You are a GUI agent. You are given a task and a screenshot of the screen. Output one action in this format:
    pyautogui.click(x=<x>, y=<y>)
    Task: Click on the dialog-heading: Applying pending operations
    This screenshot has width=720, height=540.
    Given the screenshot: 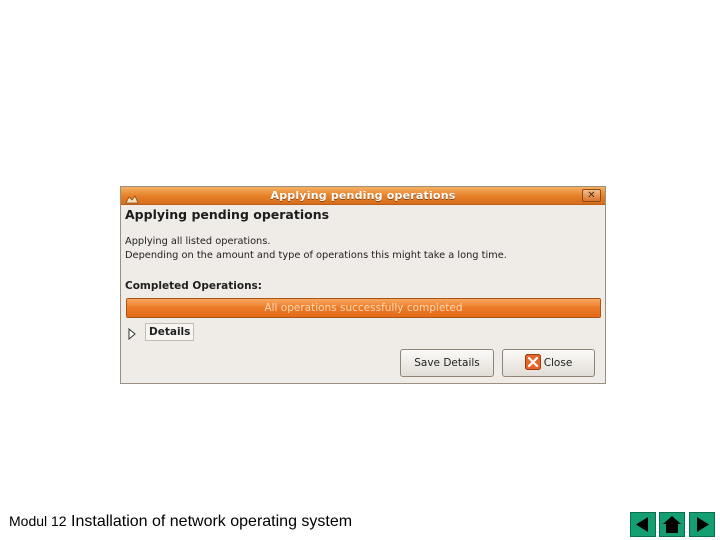 What is the action you would take?
    pyautogui.click(x=227, y=214)
    